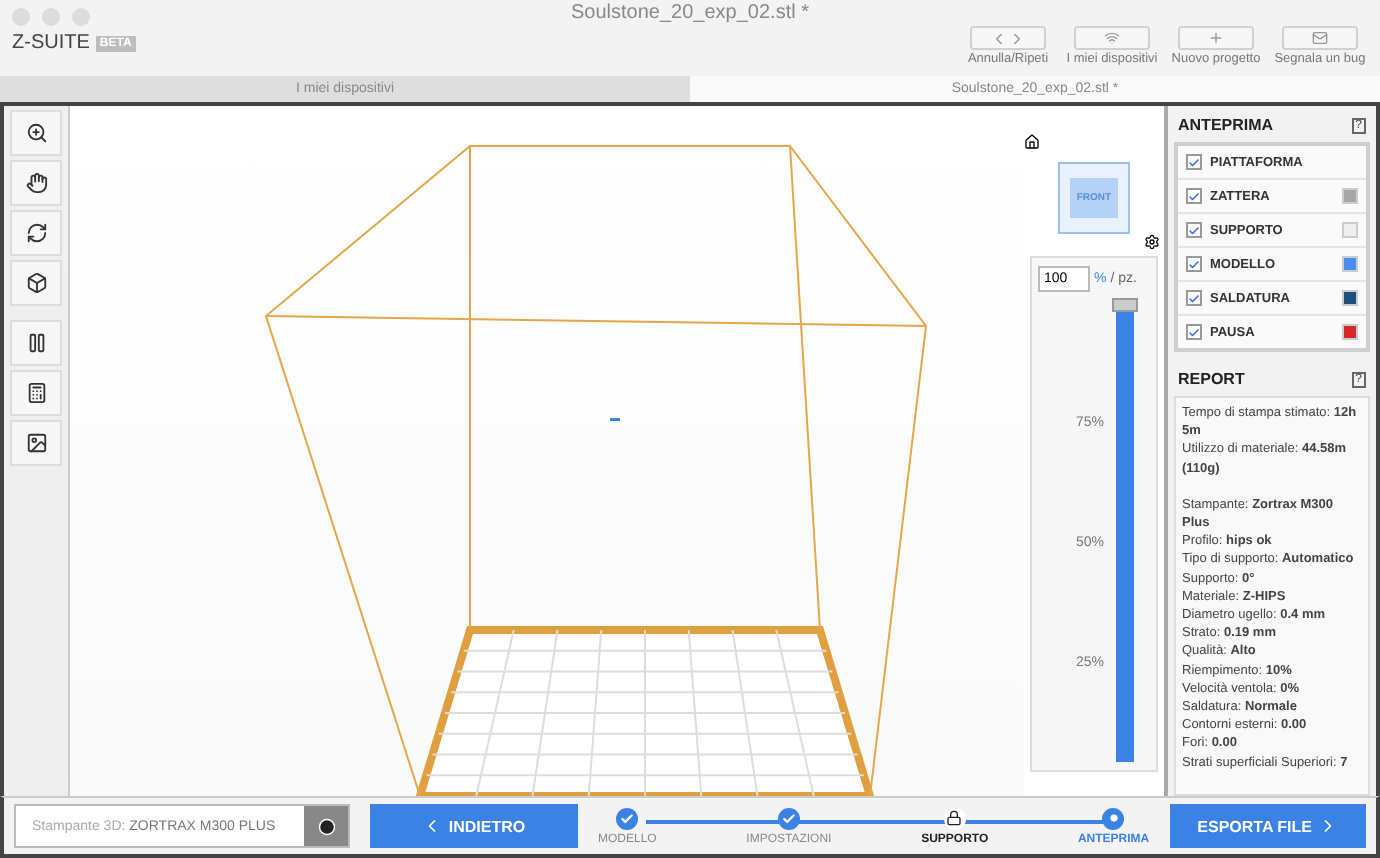 This screenshot has height=858, width=1380. What do you see at coordinates (1112, 38) in the screenshot?
I see `wifi-icon` at bounding box center [1112, 38].